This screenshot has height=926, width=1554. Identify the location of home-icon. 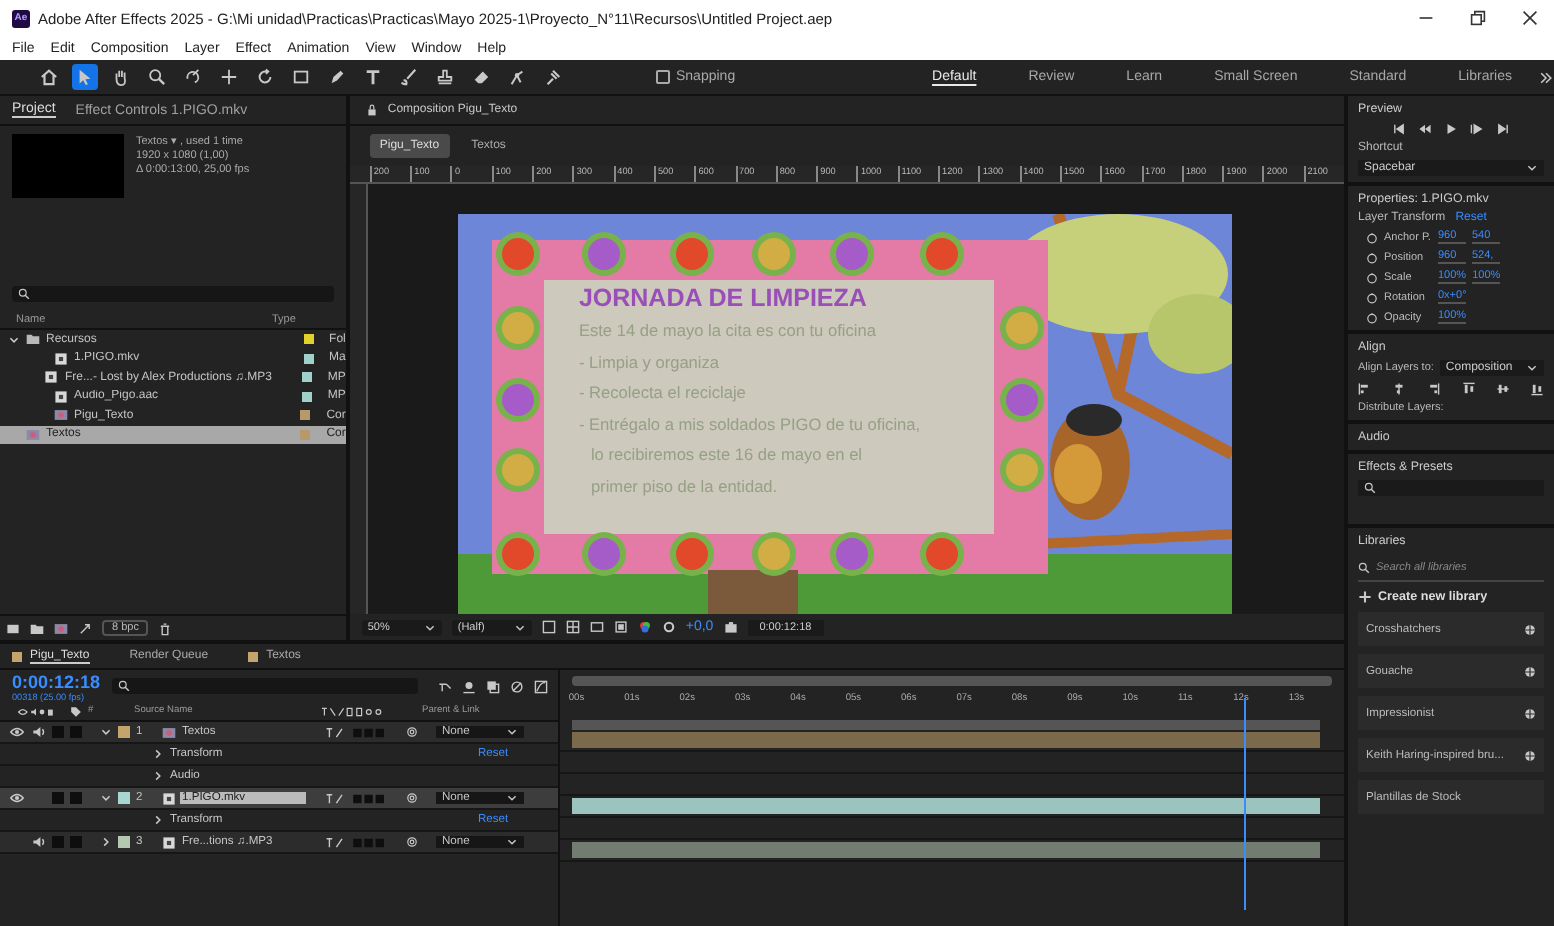
(49, 77).